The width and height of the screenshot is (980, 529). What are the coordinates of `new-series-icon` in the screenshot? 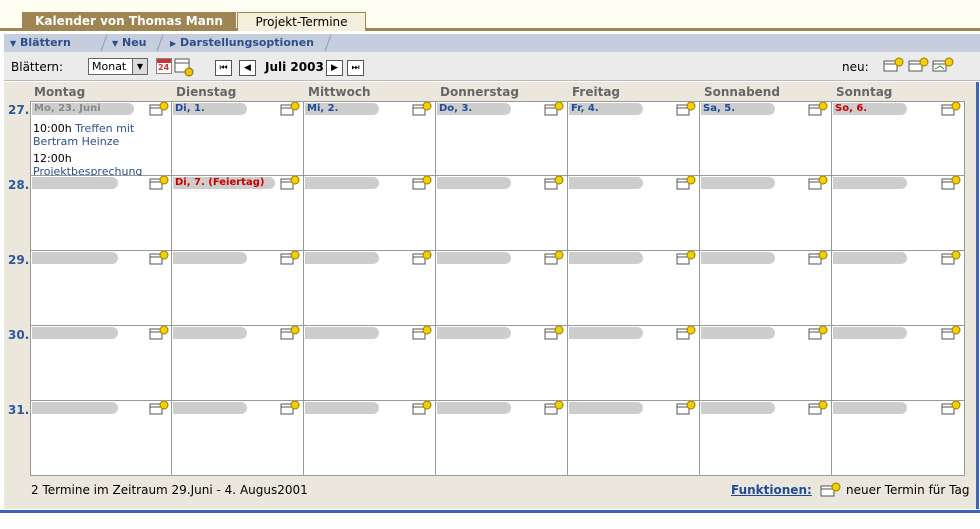 It's located at (944, 66).